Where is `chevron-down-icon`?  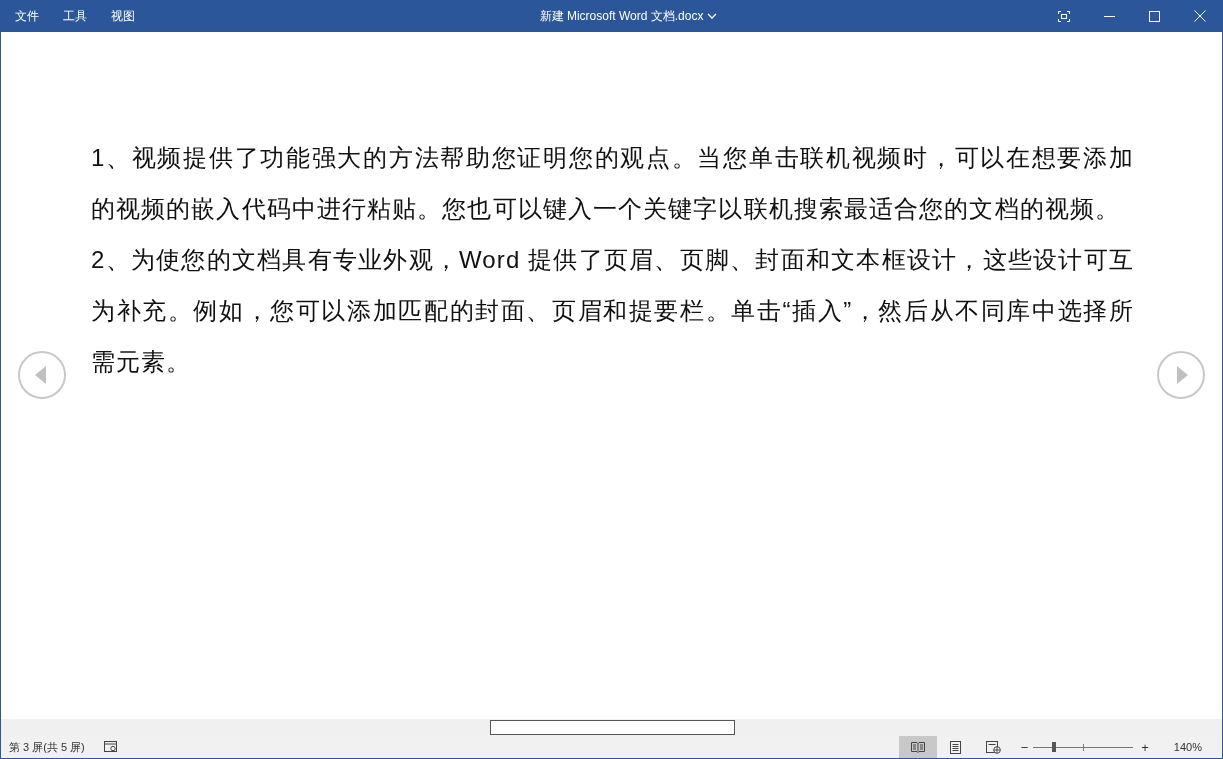
chevron-down-icon is located at coordinates (712, 16).